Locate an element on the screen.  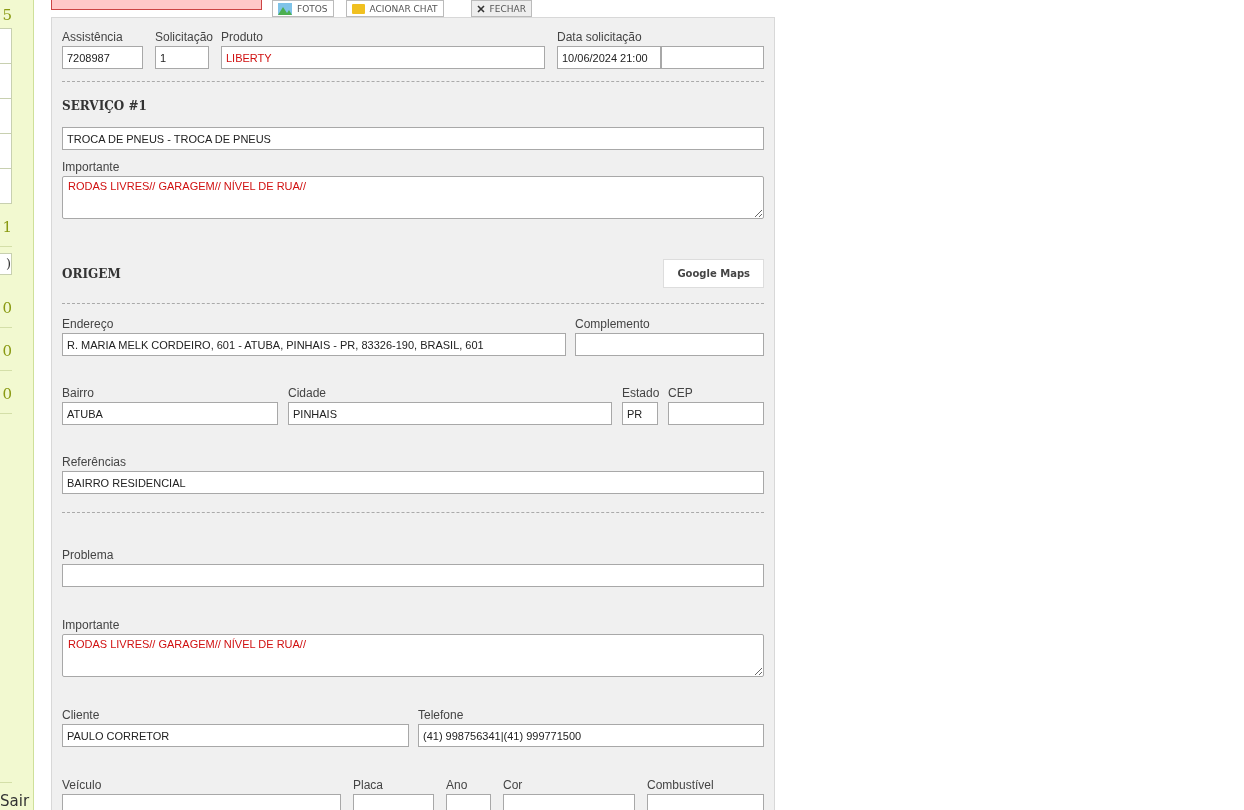
photos-button: FOTOS is located at coordinates (303, 8).